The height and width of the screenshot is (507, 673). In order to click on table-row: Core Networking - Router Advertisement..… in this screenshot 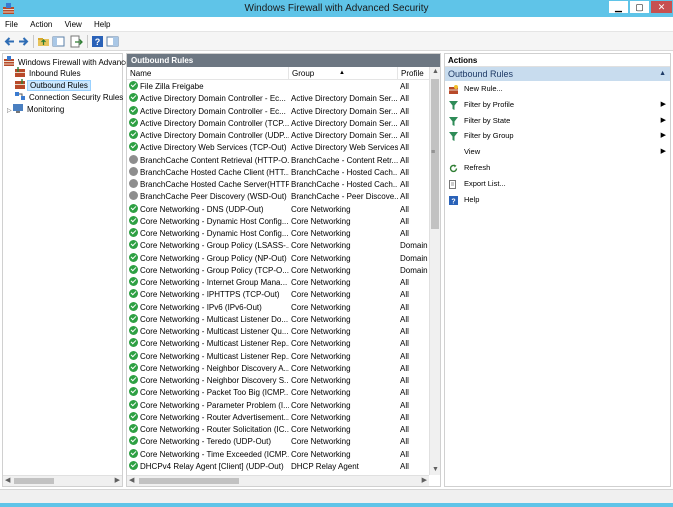, I will do `click(278, 417)`.